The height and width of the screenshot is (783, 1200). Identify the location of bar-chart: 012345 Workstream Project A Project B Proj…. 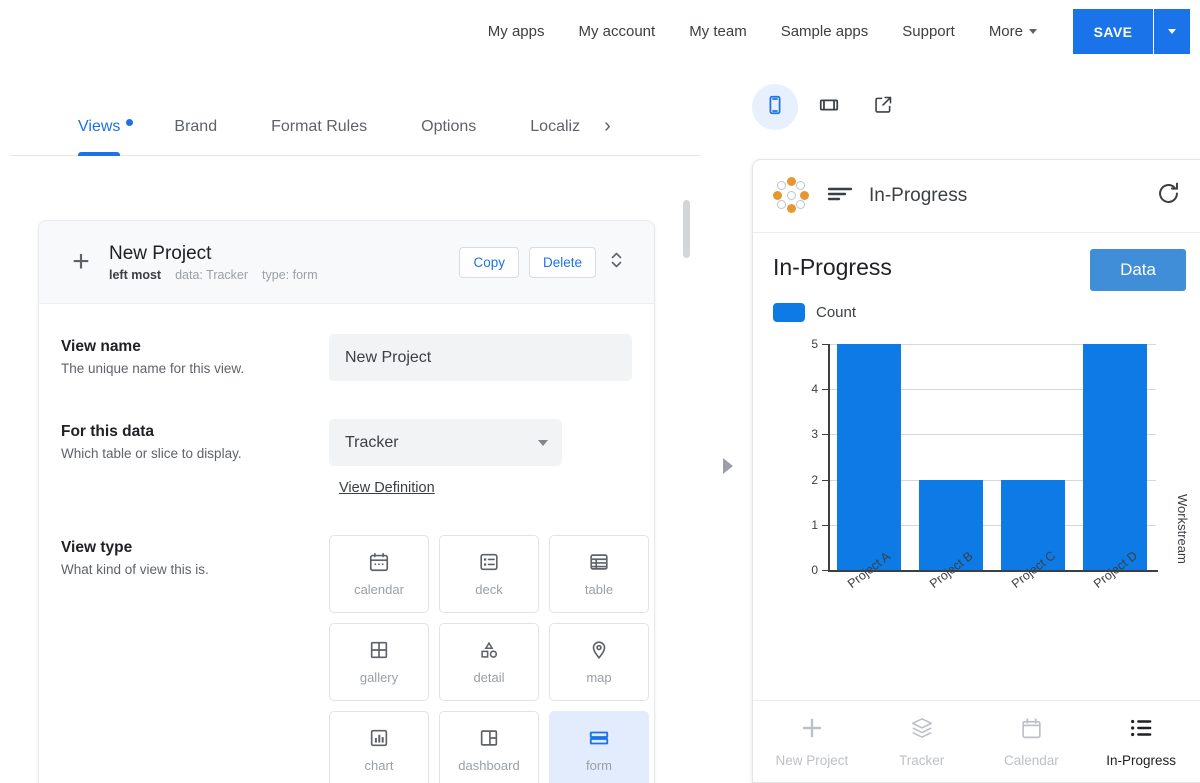
(981, 480).